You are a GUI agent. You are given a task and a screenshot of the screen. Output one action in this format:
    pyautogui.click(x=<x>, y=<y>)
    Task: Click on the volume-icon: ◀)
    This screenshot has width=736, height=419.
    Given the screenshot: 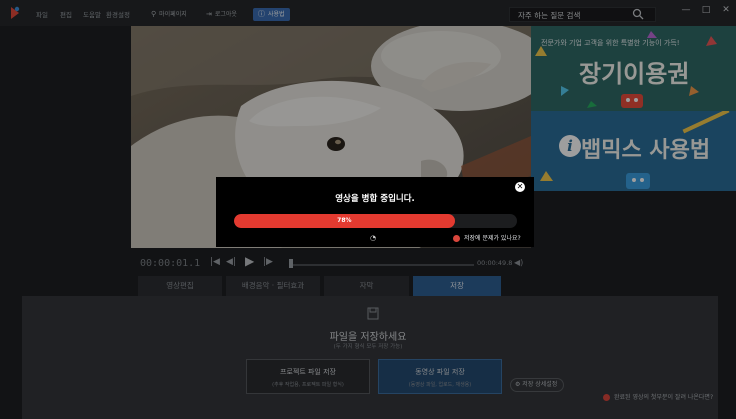 What is the action you would take?
    pyautogui.click(x=518, y=262)
    